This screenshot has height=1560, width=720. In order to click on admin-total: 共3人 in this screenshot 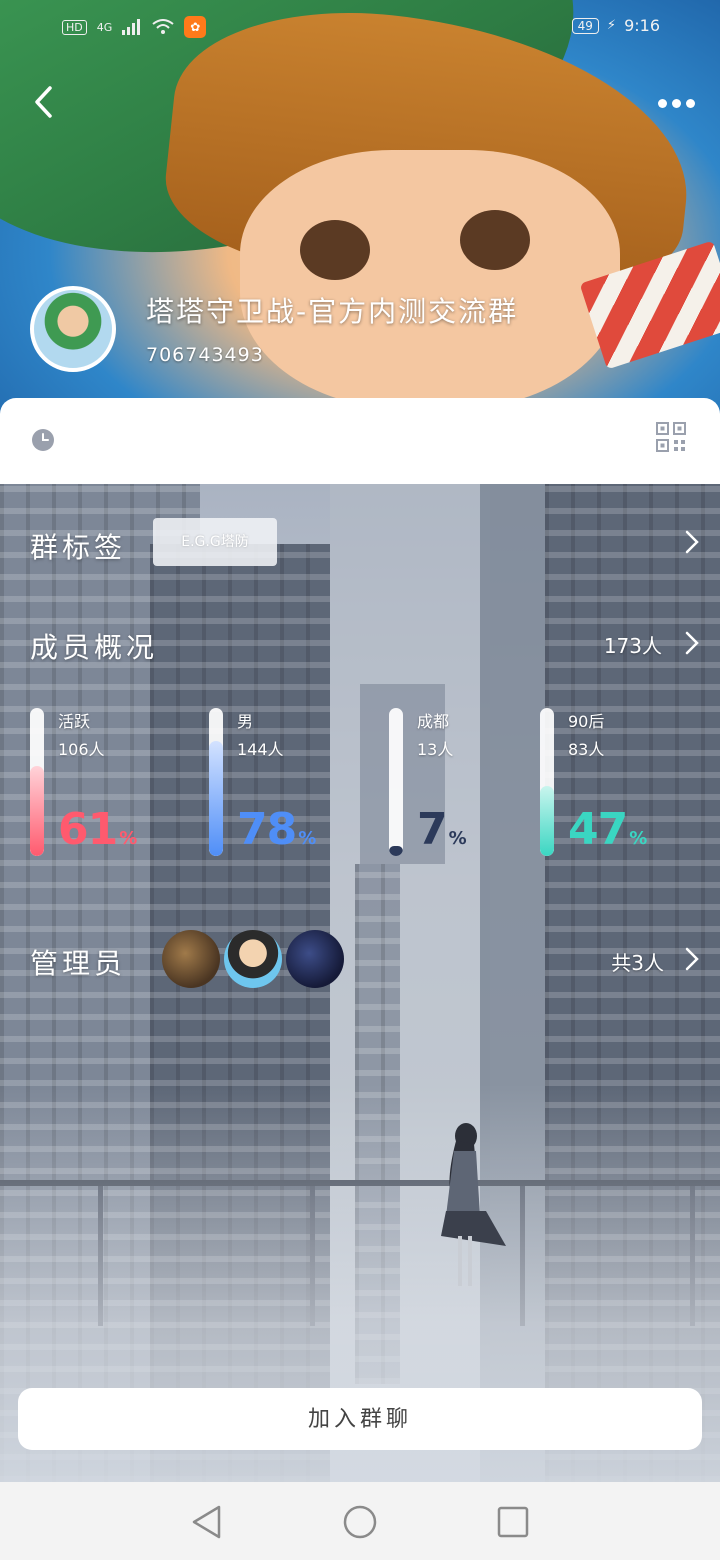, I will do `click(637, 961)`.